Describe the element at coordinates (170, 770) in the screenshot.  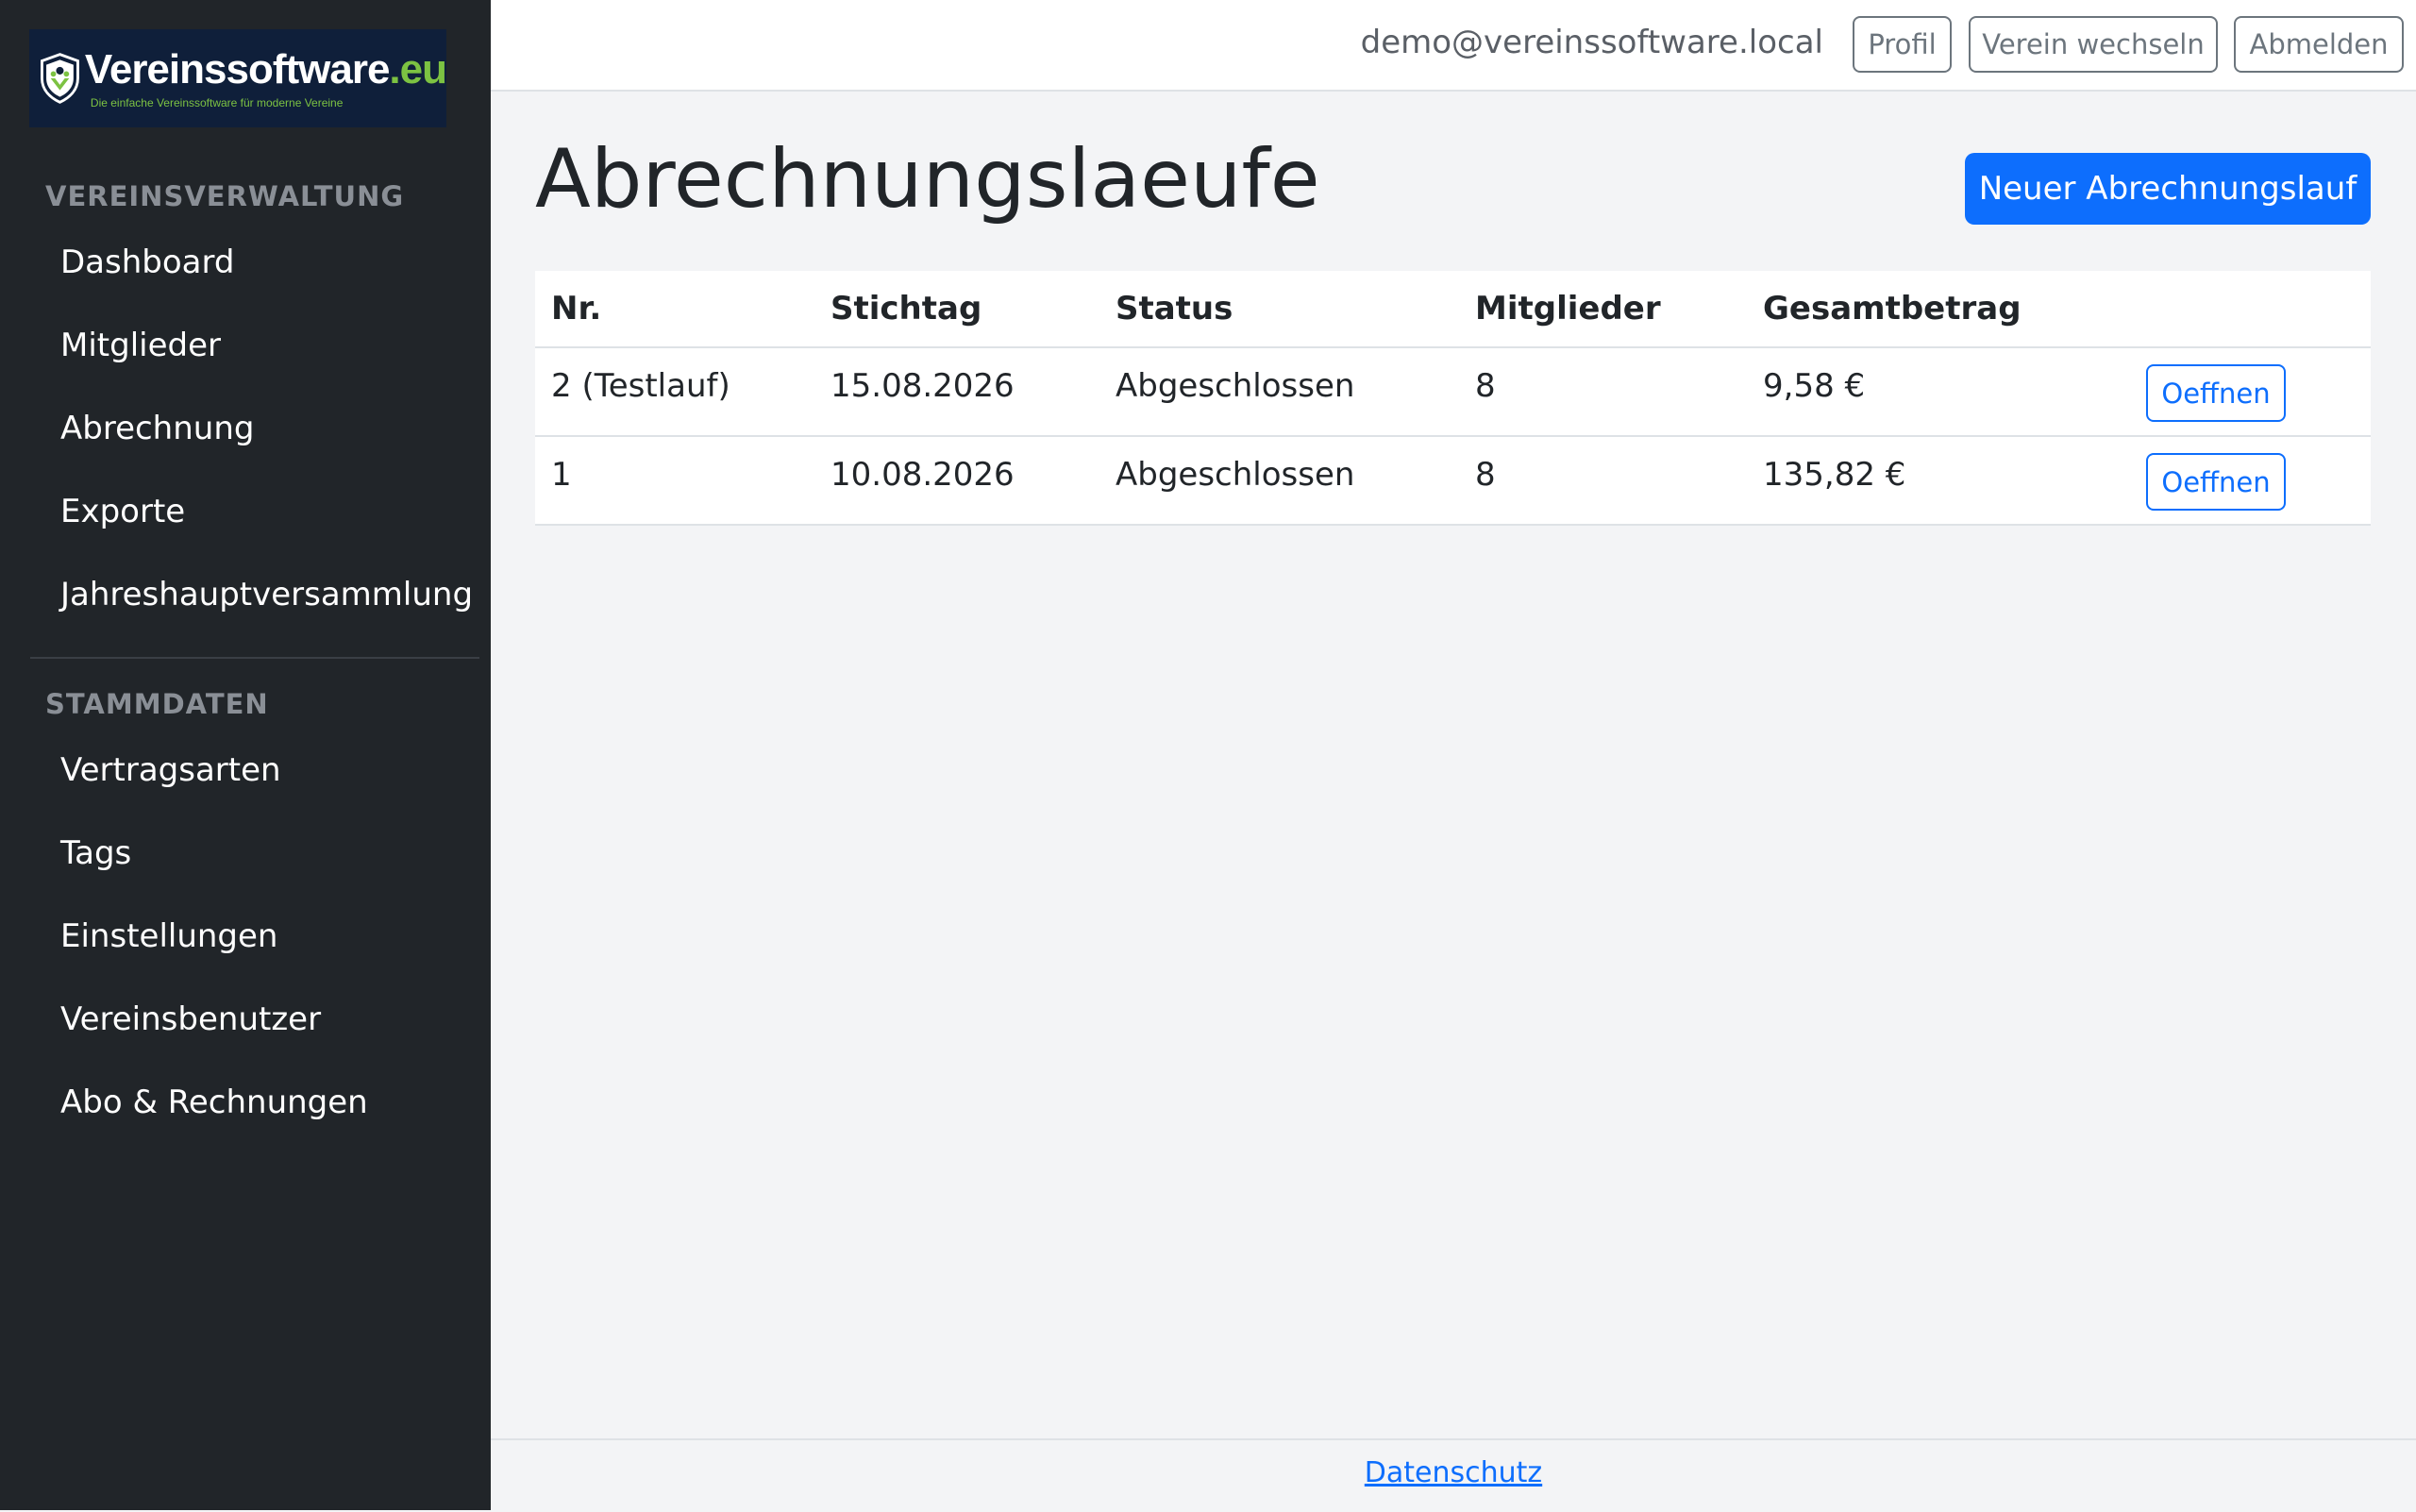
I see `sidebar-item-vertragsarten: Vertragsarten` at that location.